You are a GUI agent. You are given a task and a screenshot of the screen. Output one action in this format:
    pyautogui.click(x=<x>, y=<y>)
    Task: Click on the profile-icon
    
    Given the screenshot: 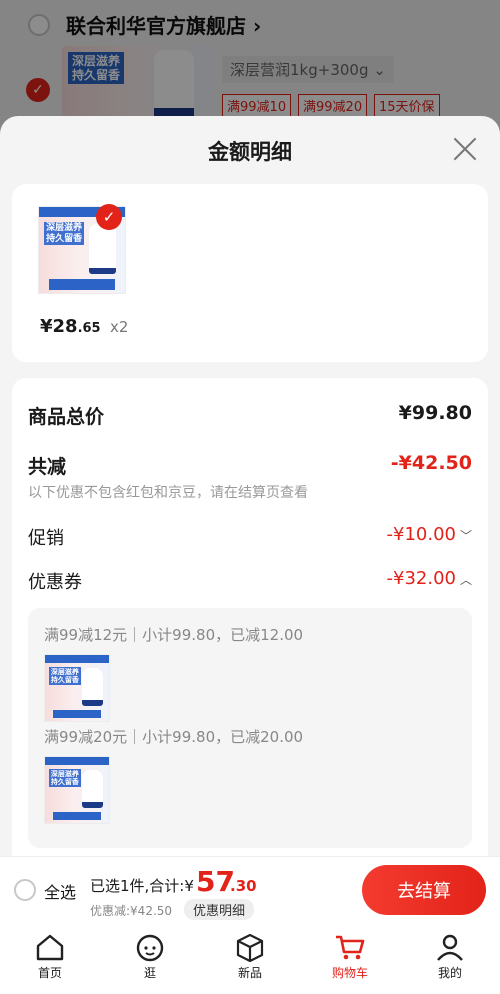 What is the action you would take?
    pyautogui.click(x=450, y=947)
    